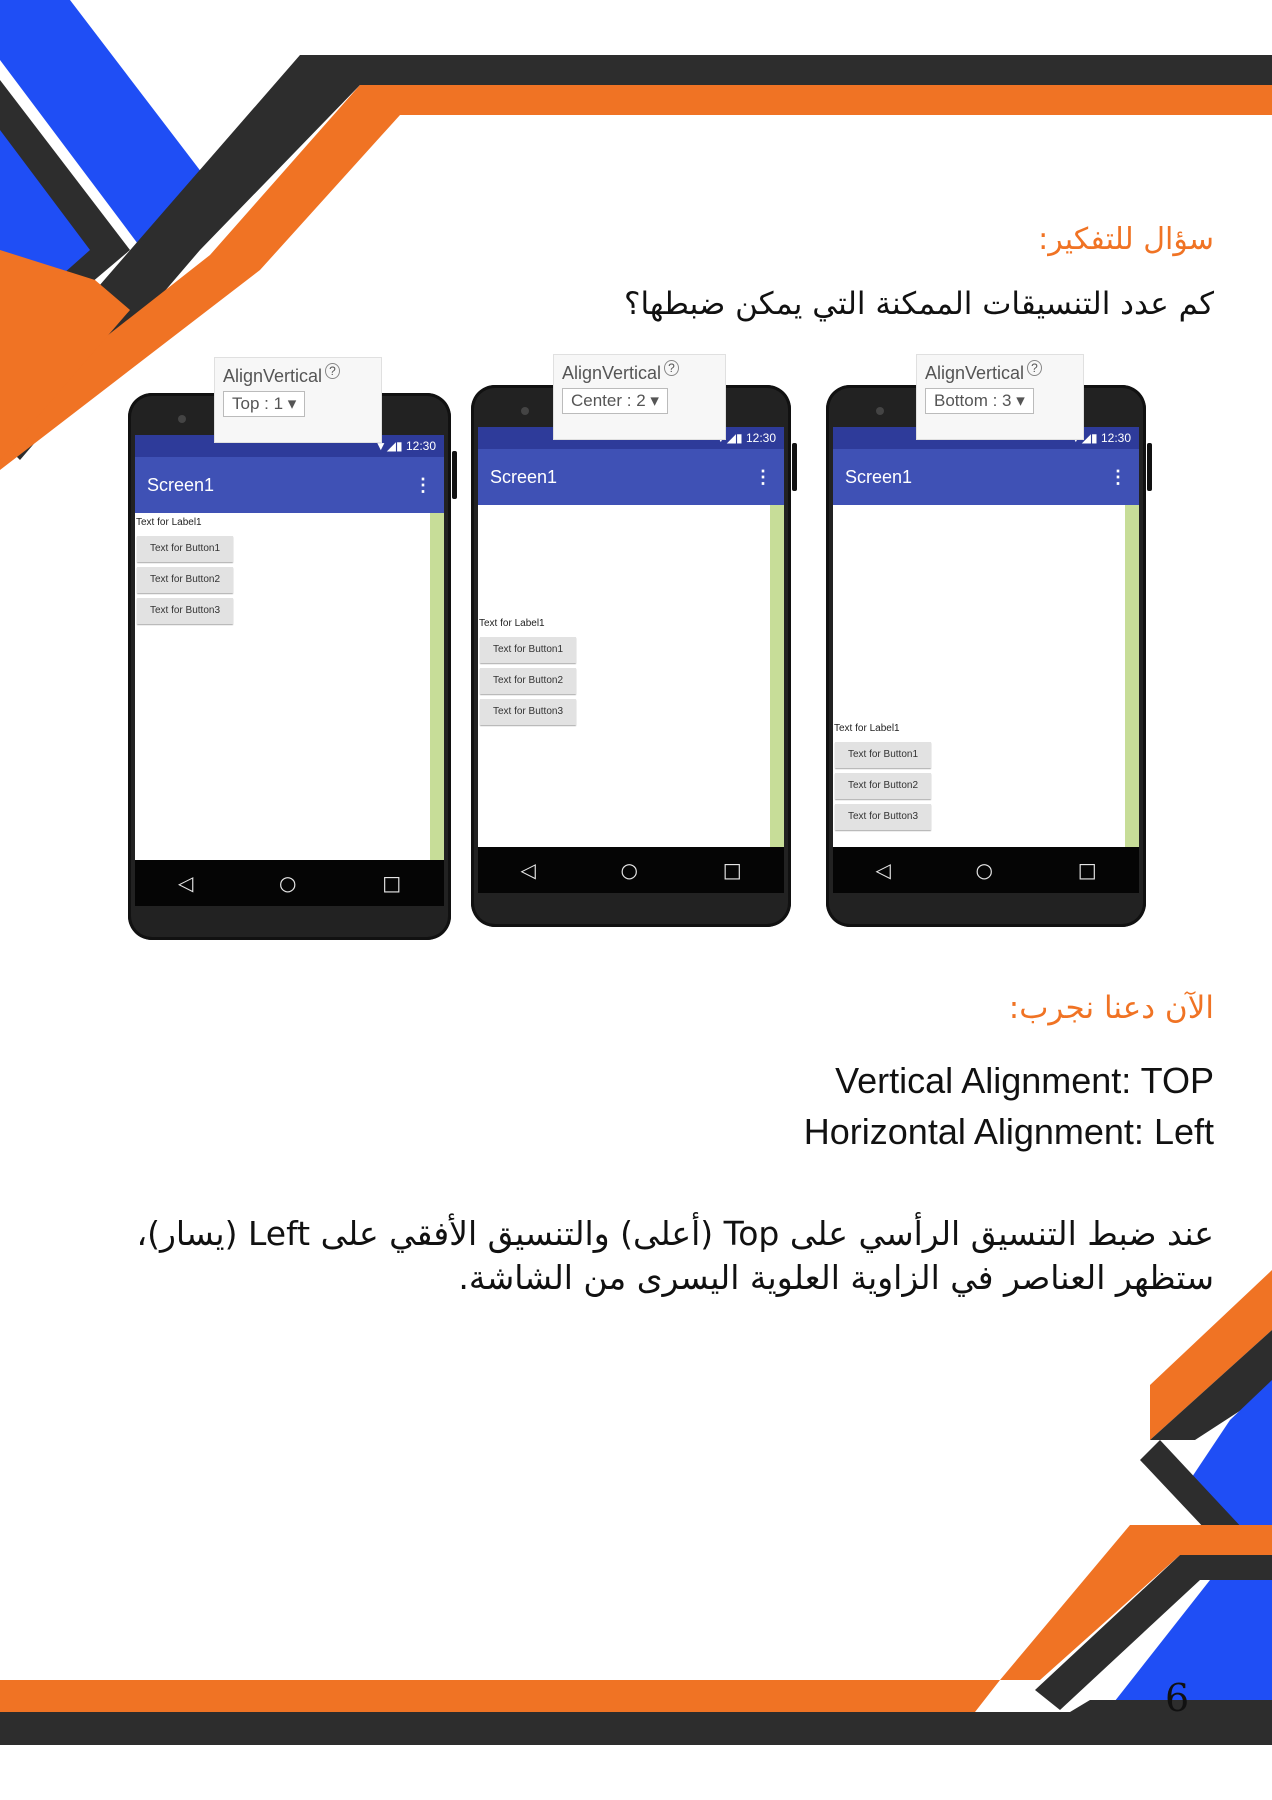 Image resolution: width=1272 pixels, height=1800 pixels. Describe the element at coordinates (979, 401) in the screenshot. I see `align-vertical-select: Bottom : 3 ▾` at that location.